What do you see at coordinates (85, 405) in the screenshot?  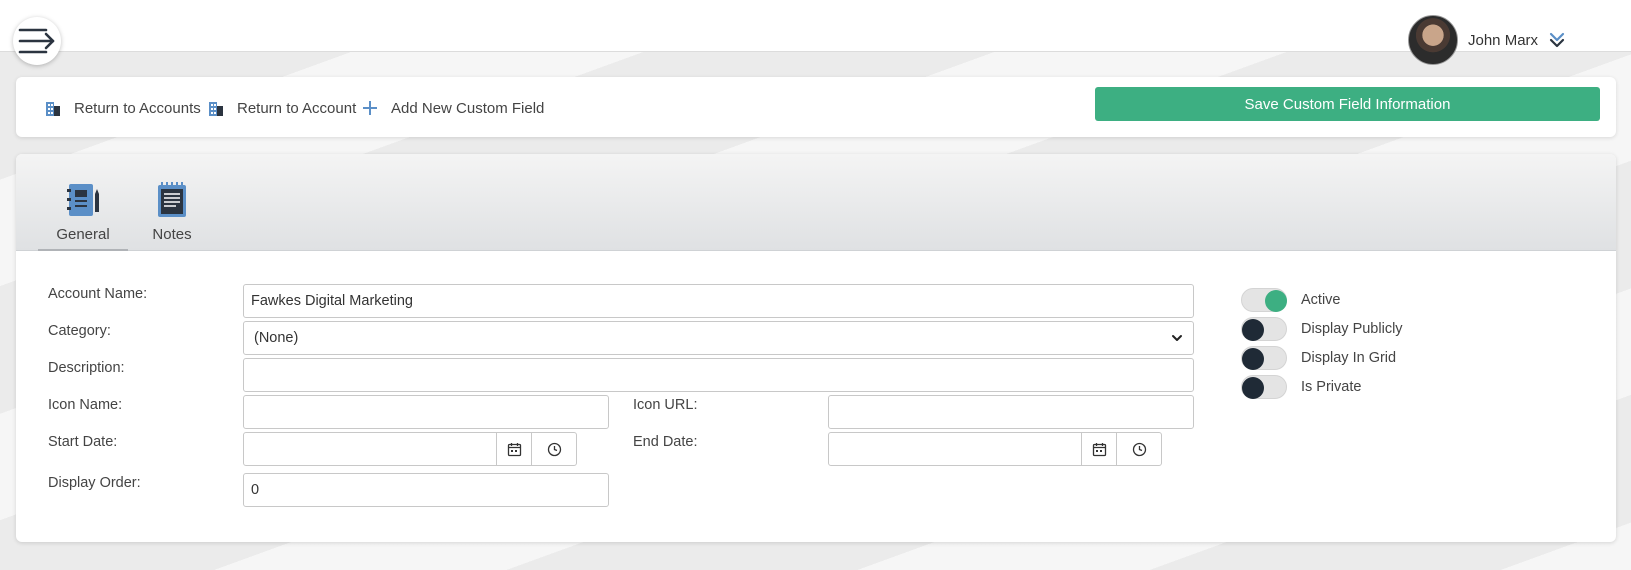 I see `icon-name-label: Icon Name:` at bounding box center [85, 405].